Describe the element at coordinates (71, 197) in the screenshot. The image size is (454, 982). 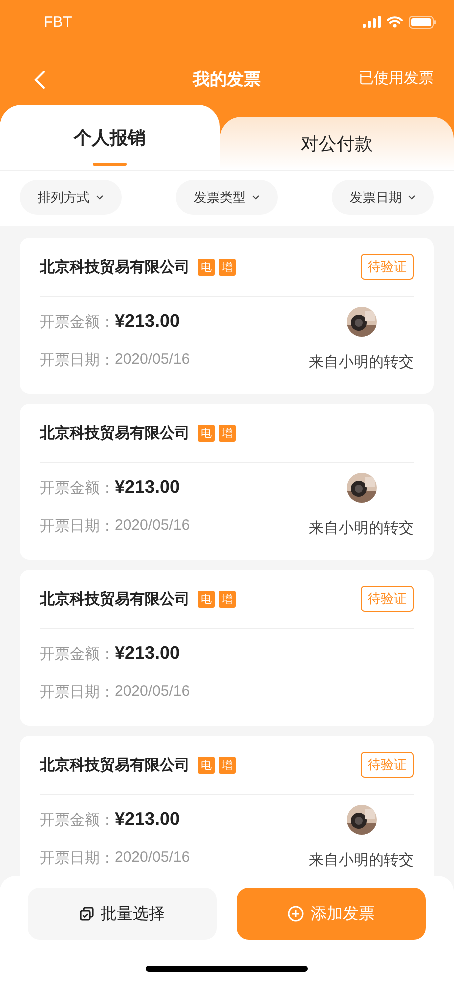
I see `filter-dropdown: 排列方式` at that location.